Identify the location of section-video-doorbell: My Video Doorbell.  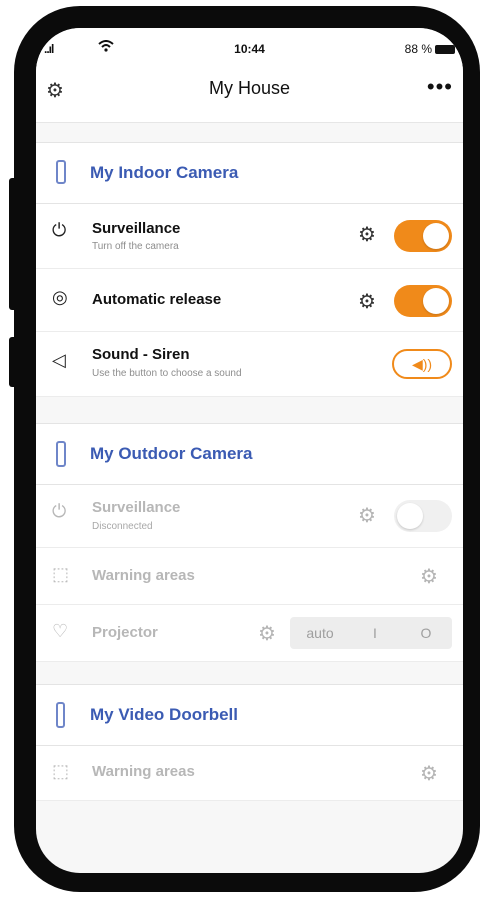
(249, 715).